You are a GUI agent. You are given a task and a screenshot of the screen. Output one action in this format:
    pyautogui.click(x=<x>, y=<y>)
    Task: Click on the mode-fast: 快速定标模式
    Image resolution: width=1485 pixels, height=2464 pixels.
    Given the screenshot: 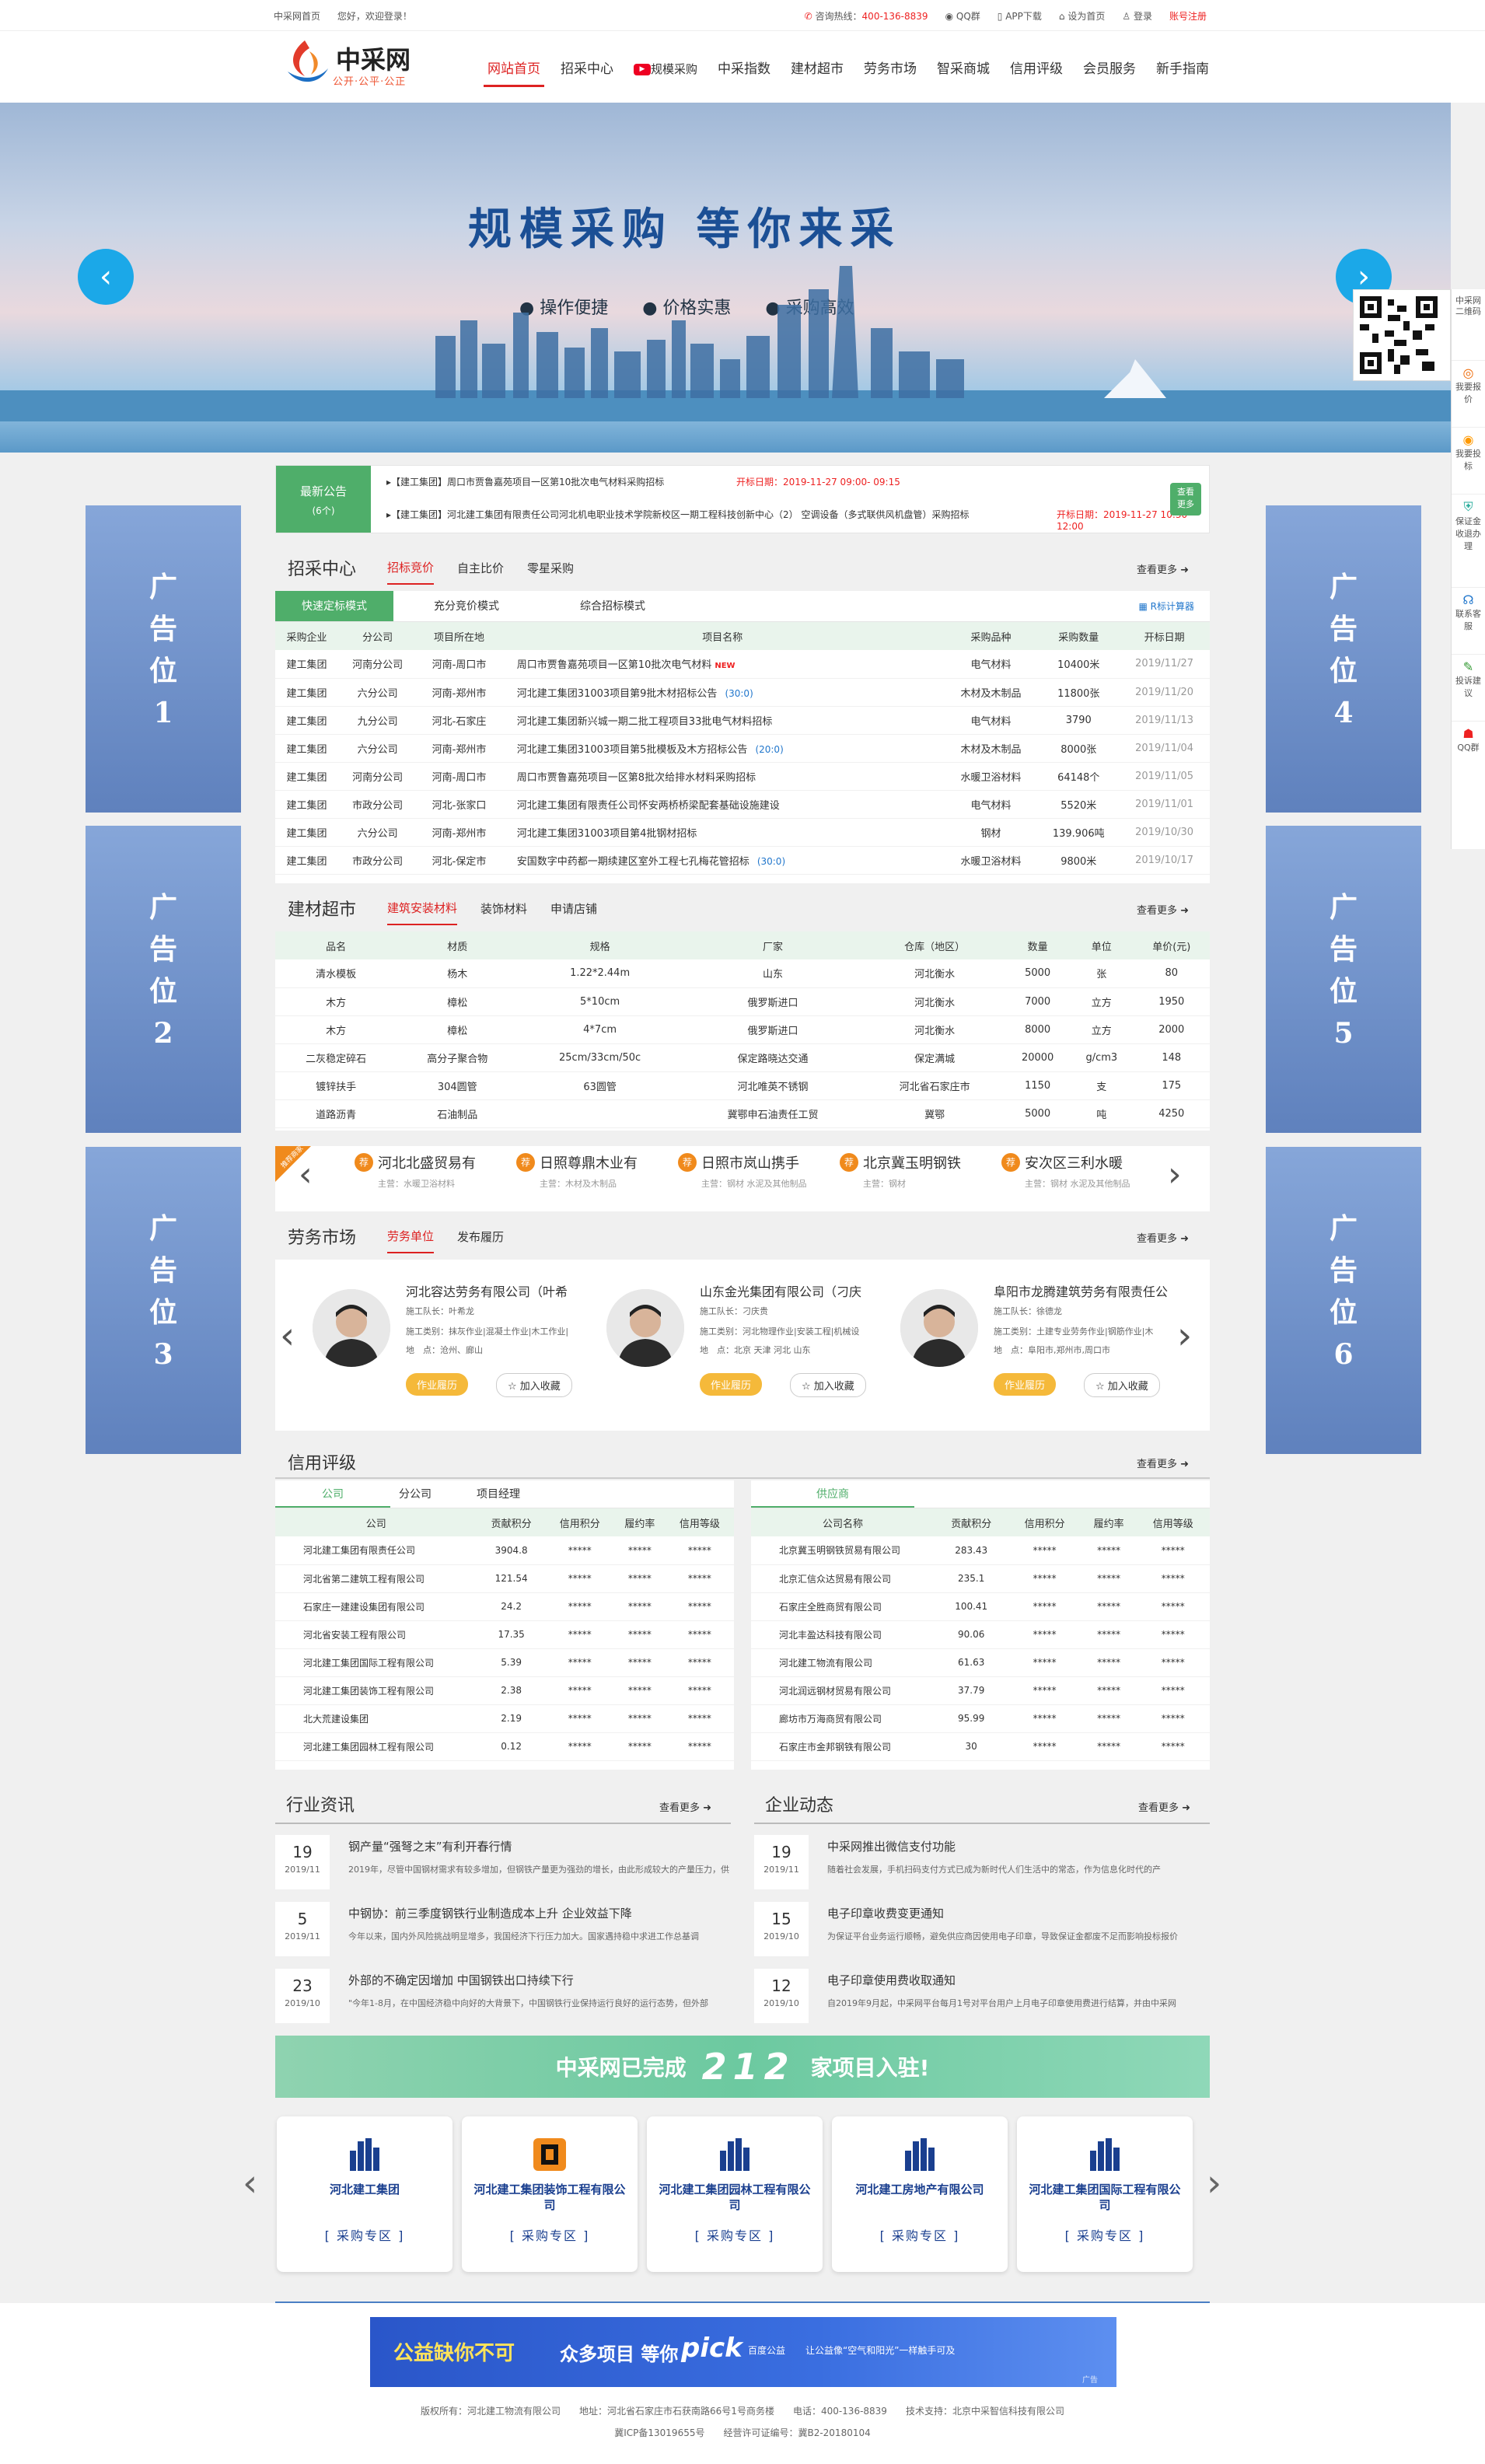 What is the action you would take?
    pyautogui.click(x=334, y=606)
    